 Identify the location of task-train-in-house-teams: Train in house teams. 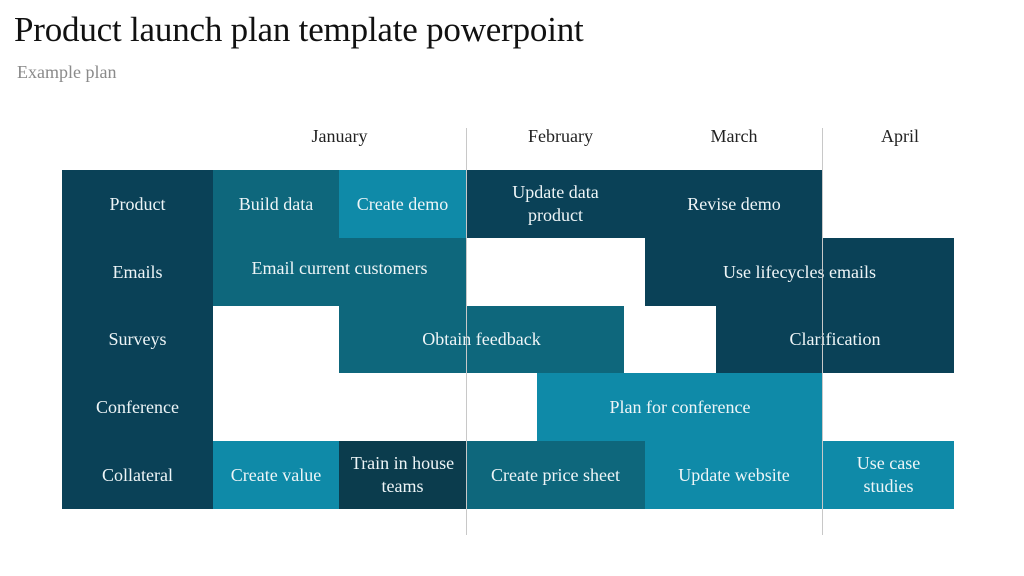
(402, 475).